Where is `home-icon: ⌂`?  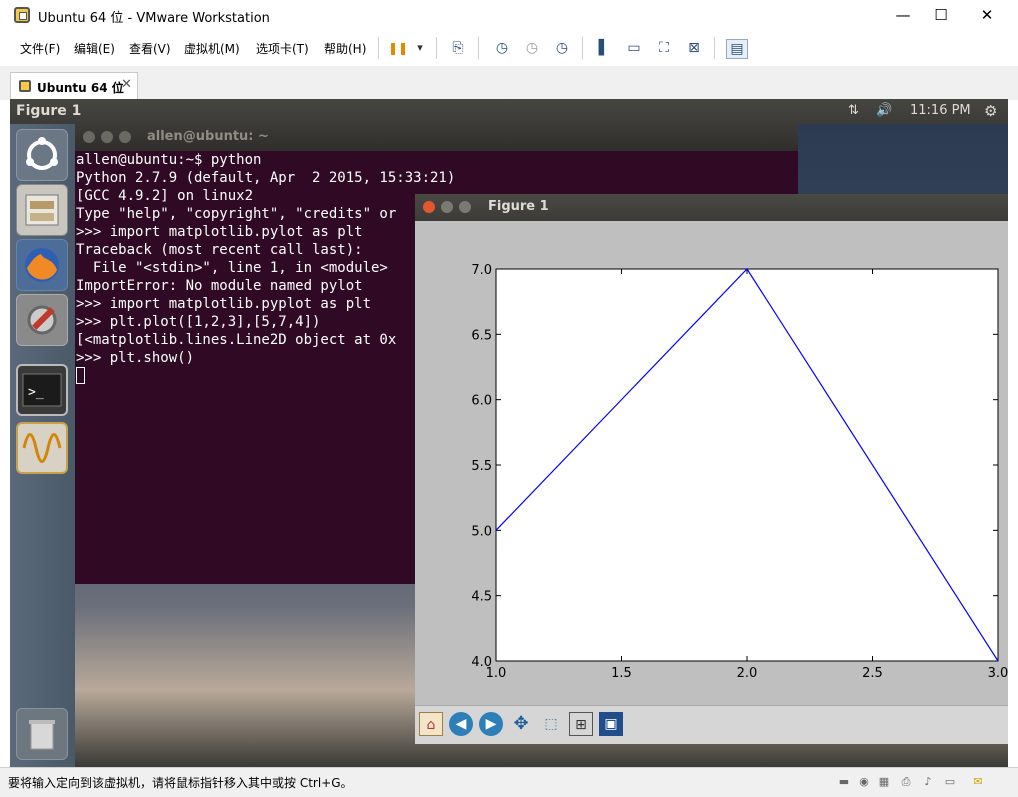
home-icon: ⌂ is located at coordinates (431, 724).